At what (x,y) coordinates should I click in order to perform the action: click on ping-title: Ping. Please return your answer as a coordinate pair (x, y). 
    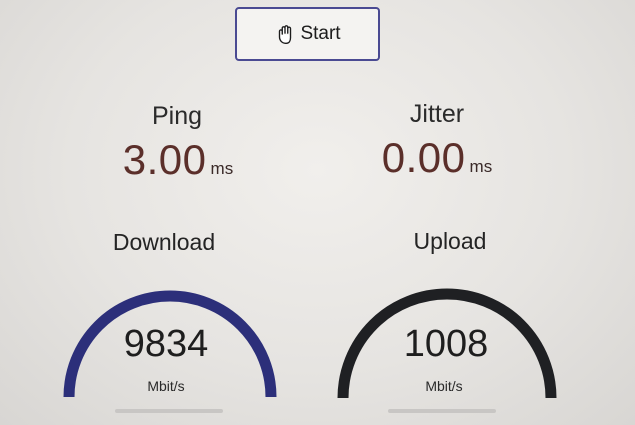
    Looking at the image, I should click on (177, 116).